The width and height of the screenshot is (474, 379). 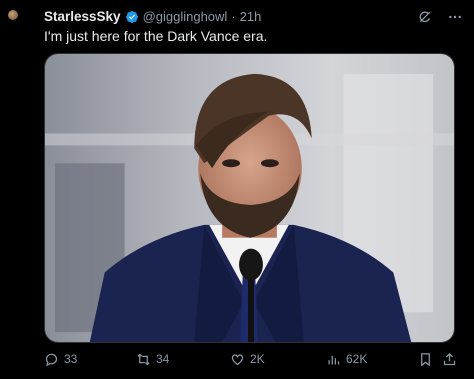 I want to click on tweet-actions-bar: 33 34 2K 62K, so click(x=251, y=359).